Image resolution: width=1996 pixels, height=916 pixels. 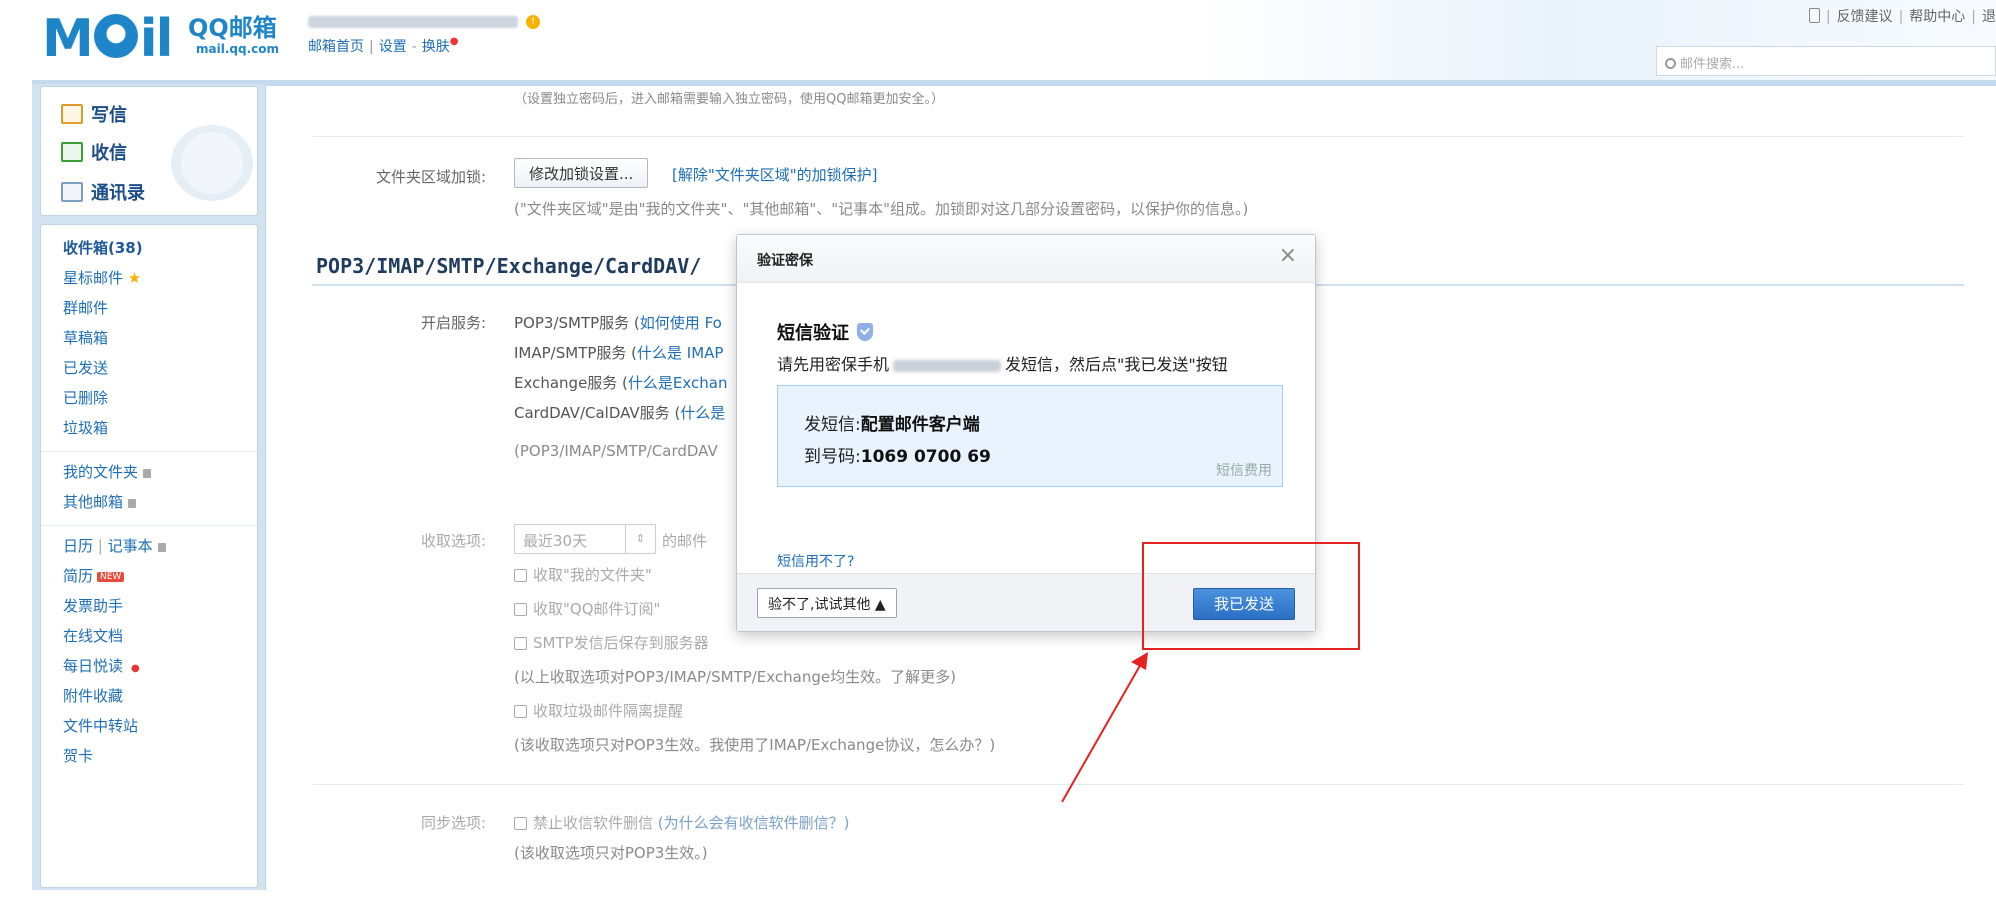 I want to click on annotation-arrow, so click(x=1104, y=727).